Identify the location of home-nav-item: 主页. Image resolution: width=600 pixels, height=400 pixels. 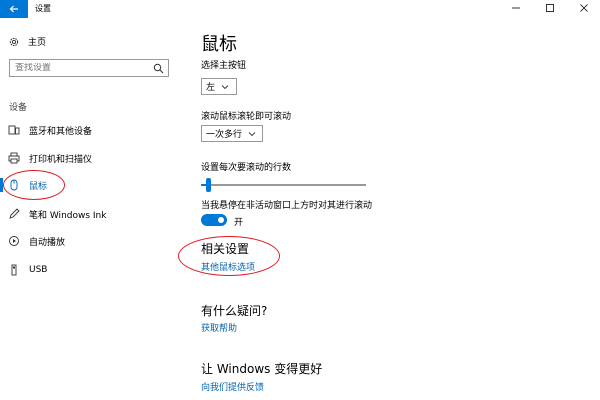
(27, 41).